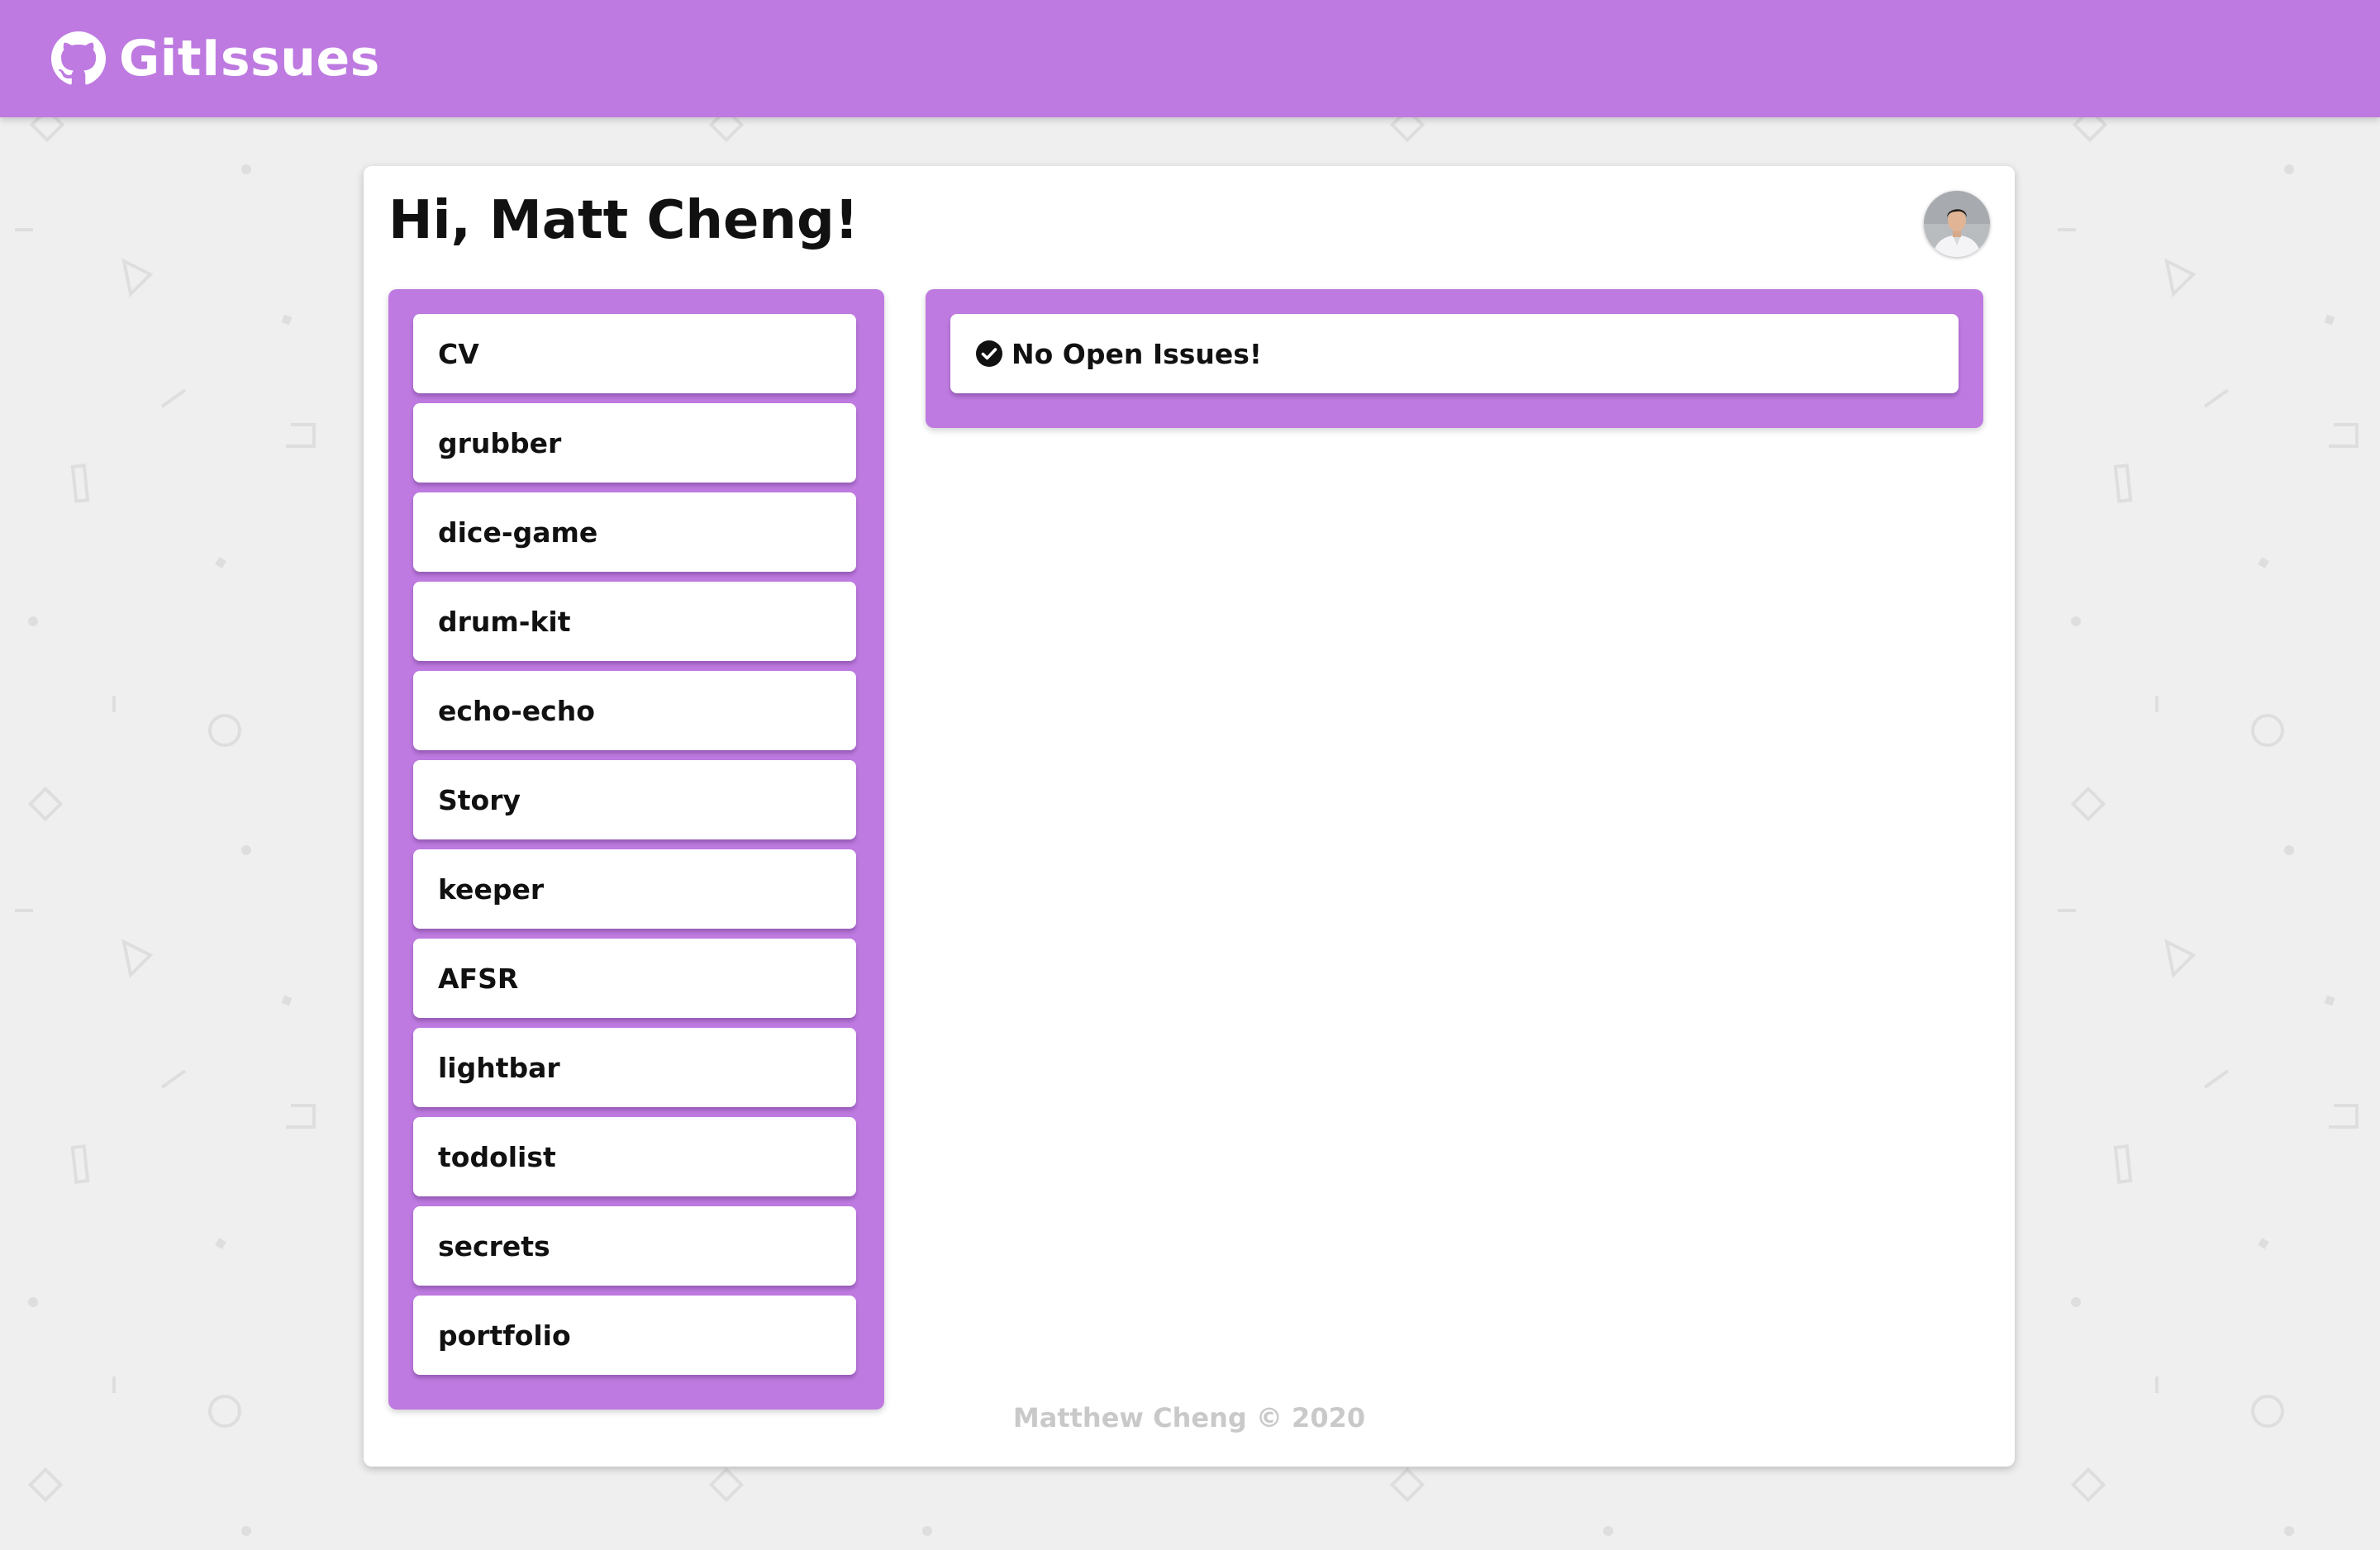 Image resolution: width=2380 pixels, height=1550 pixels. What do you see at coordinates (634, 1156) in the screenshot?
I see `repo-item-todolist: todolist` at bounding box center [634, 1156].